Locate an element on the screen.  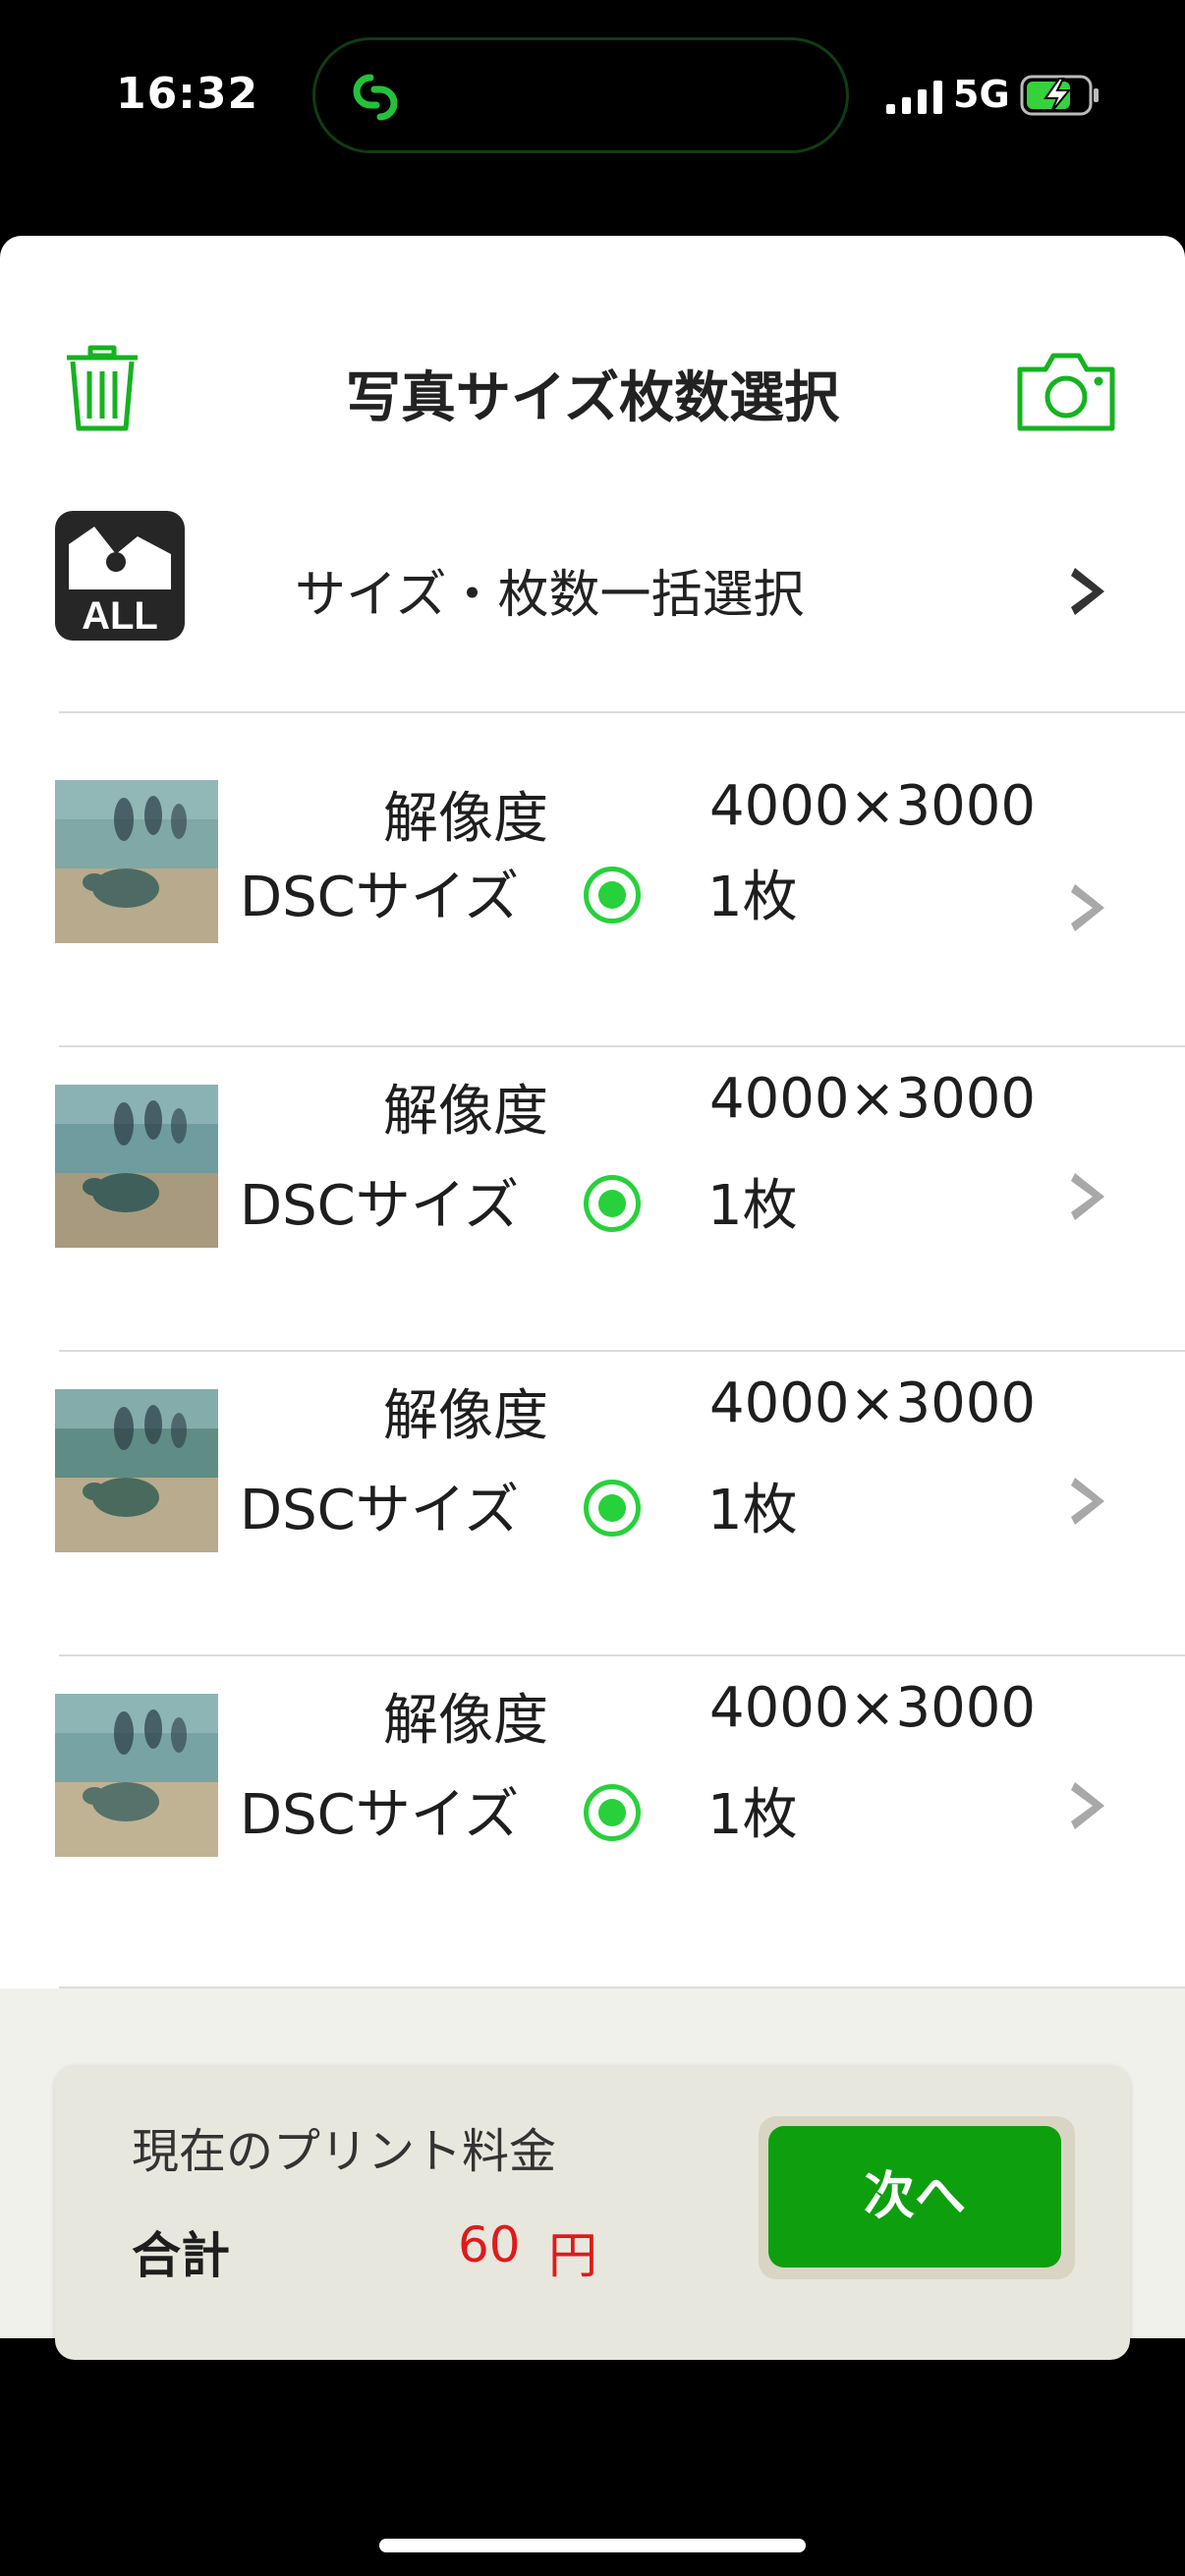
price-card: 現在のプリント料金 合計 60 円 次へ is located at coordinates (592, 2212).